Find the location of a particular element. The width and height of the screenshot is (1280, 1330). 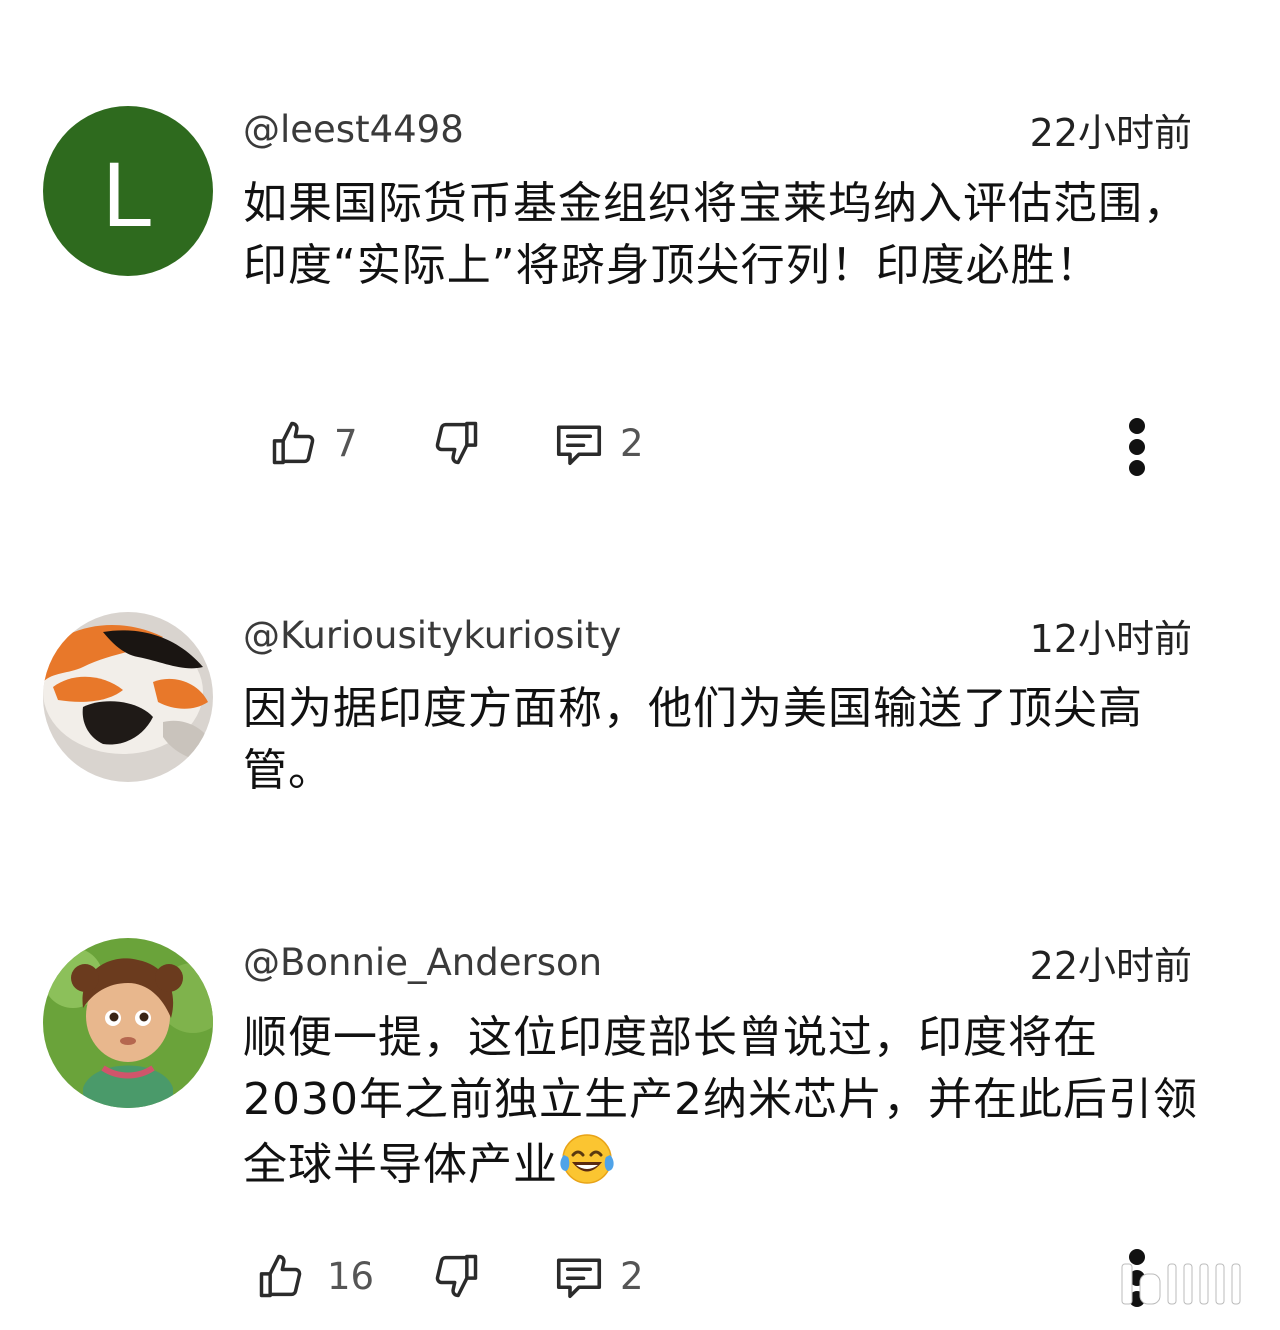

username: @leest4498 is located at coordinates (353, 130).